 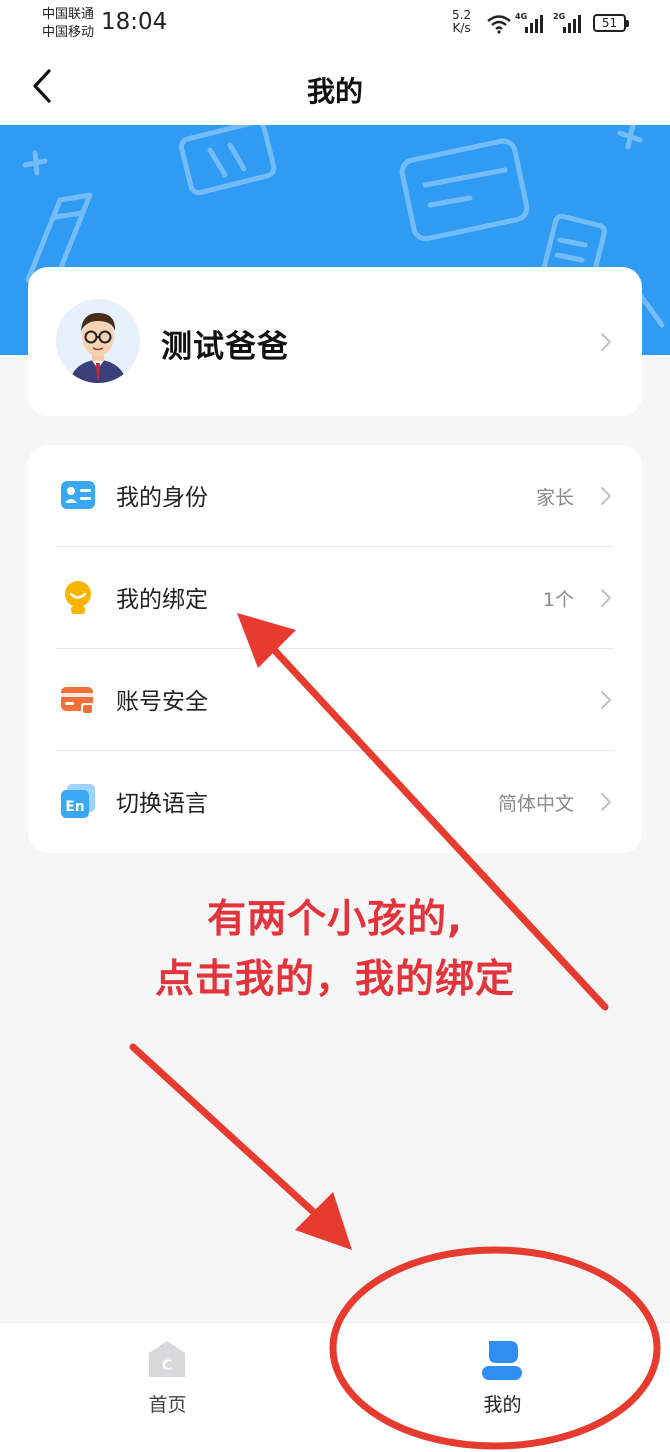 What do you see at coordinates (499, 24) in the screenshot?
I see `wifi-icon` at bounding box center [499, 24].